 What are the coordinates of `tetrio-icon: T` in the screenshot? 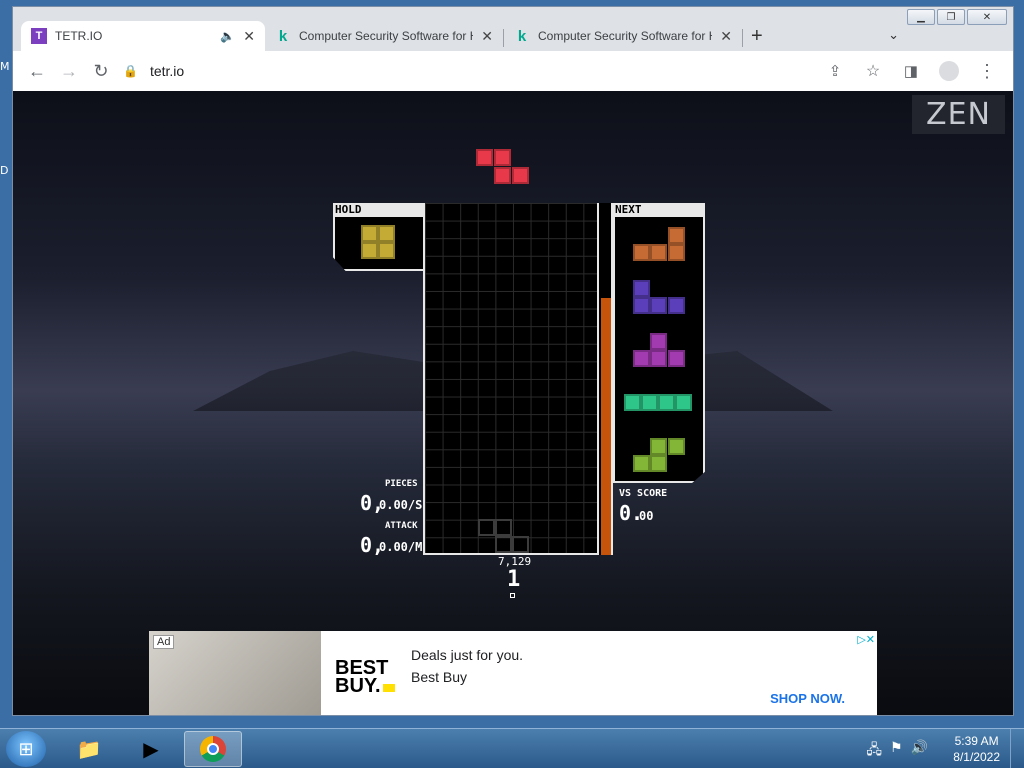 It's located at (39, 36).